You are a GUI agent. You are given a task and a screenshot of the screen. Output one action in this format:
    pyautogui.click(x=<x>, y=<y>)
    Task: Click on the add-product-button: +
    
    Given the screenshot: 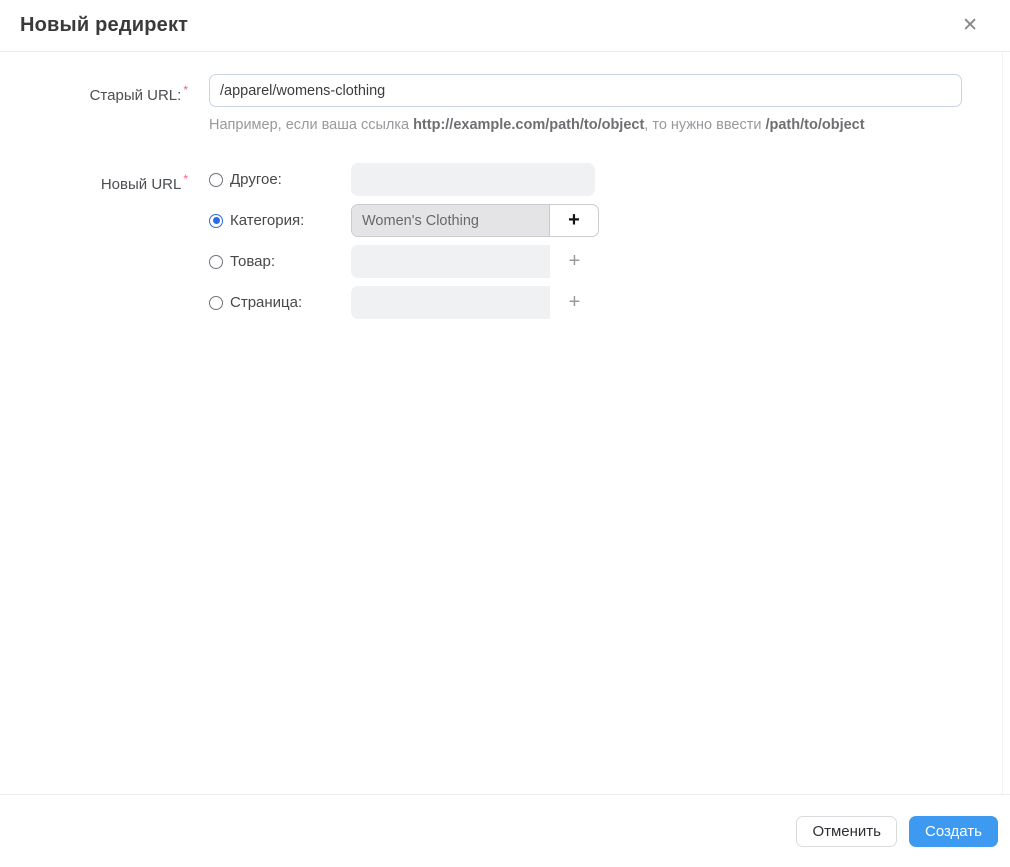 What is the action you would take?
    pyautogui.click(x=574, y=261)
    